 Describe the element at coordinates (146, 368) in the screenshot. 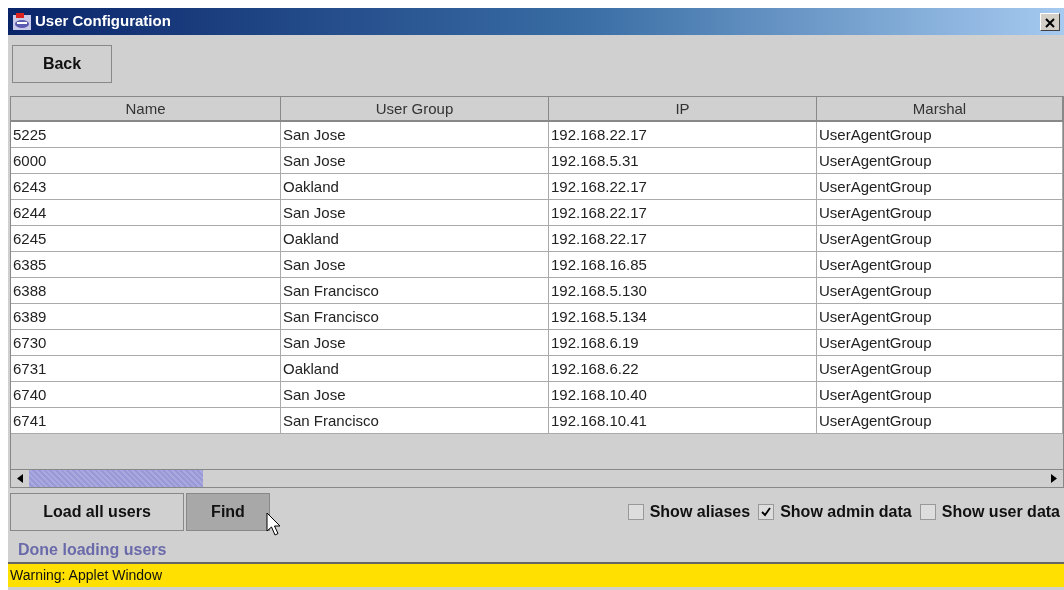

I see `table-cell: 6731` at that location.